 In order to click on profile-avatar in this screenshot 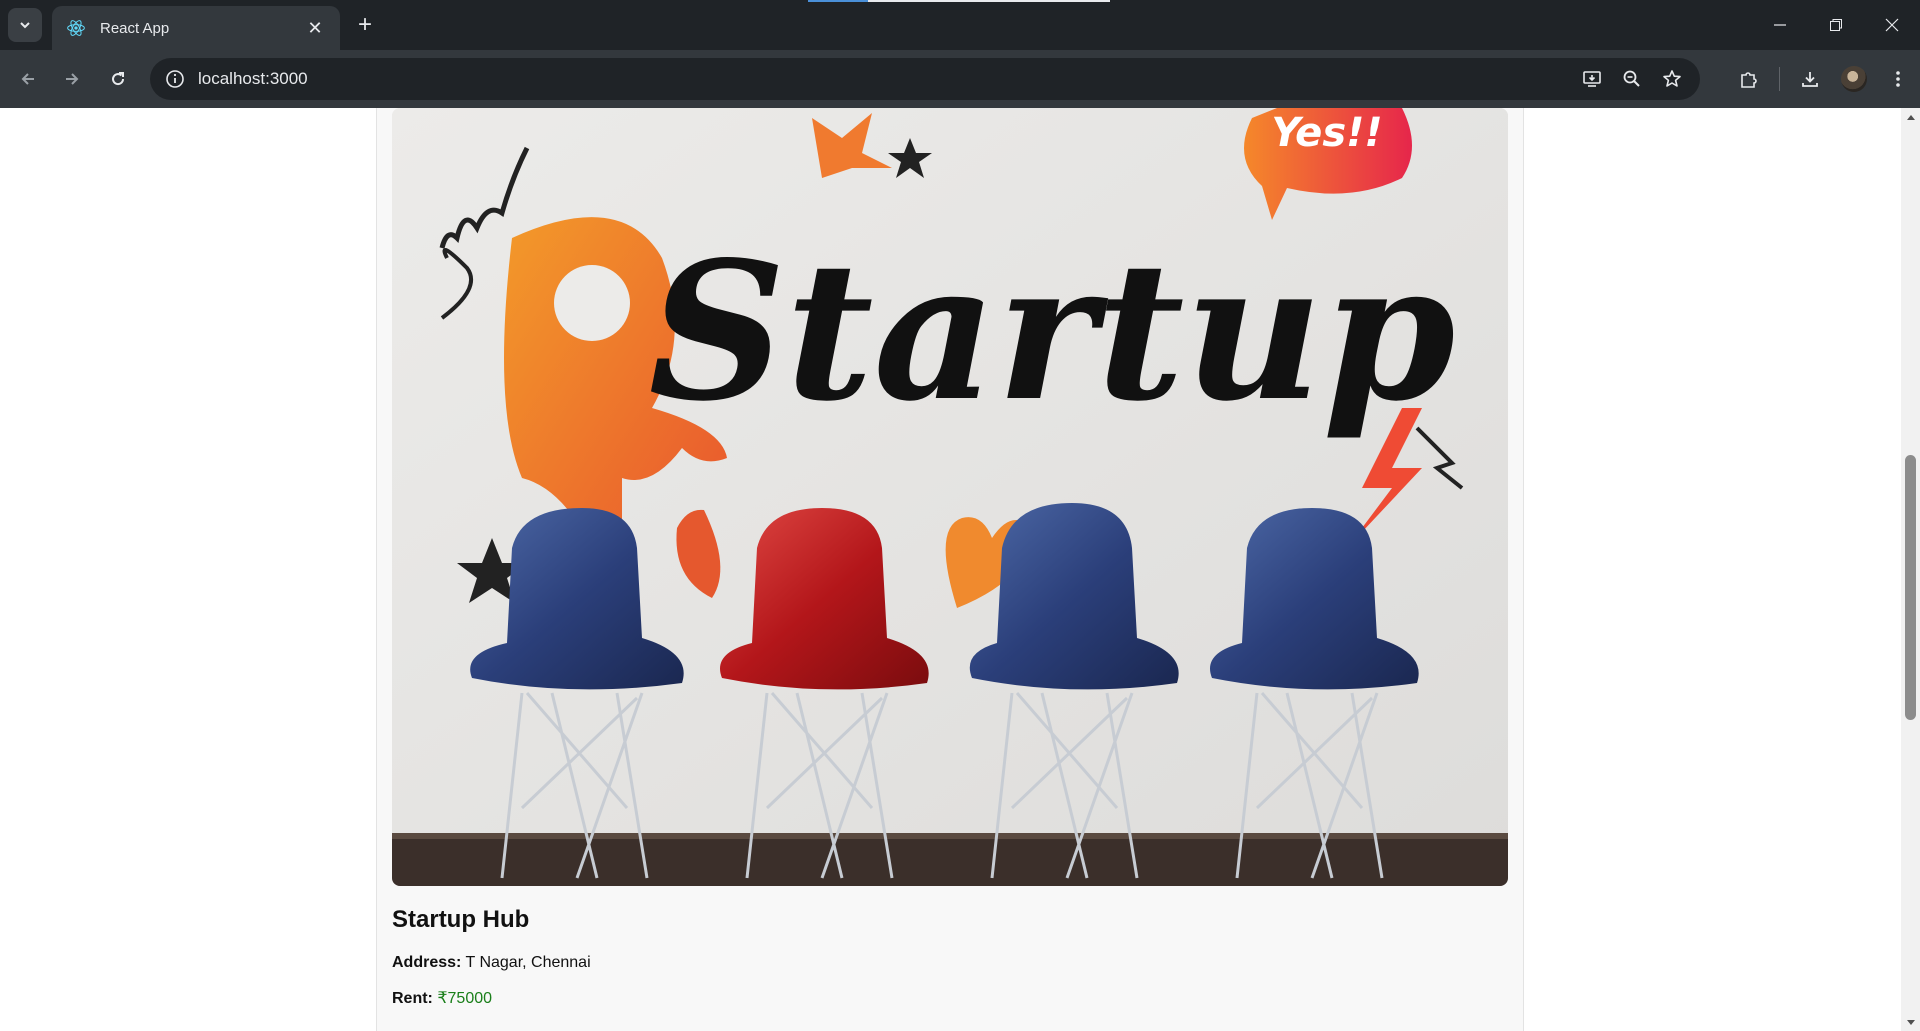, I will do `click(1854, 79)`.